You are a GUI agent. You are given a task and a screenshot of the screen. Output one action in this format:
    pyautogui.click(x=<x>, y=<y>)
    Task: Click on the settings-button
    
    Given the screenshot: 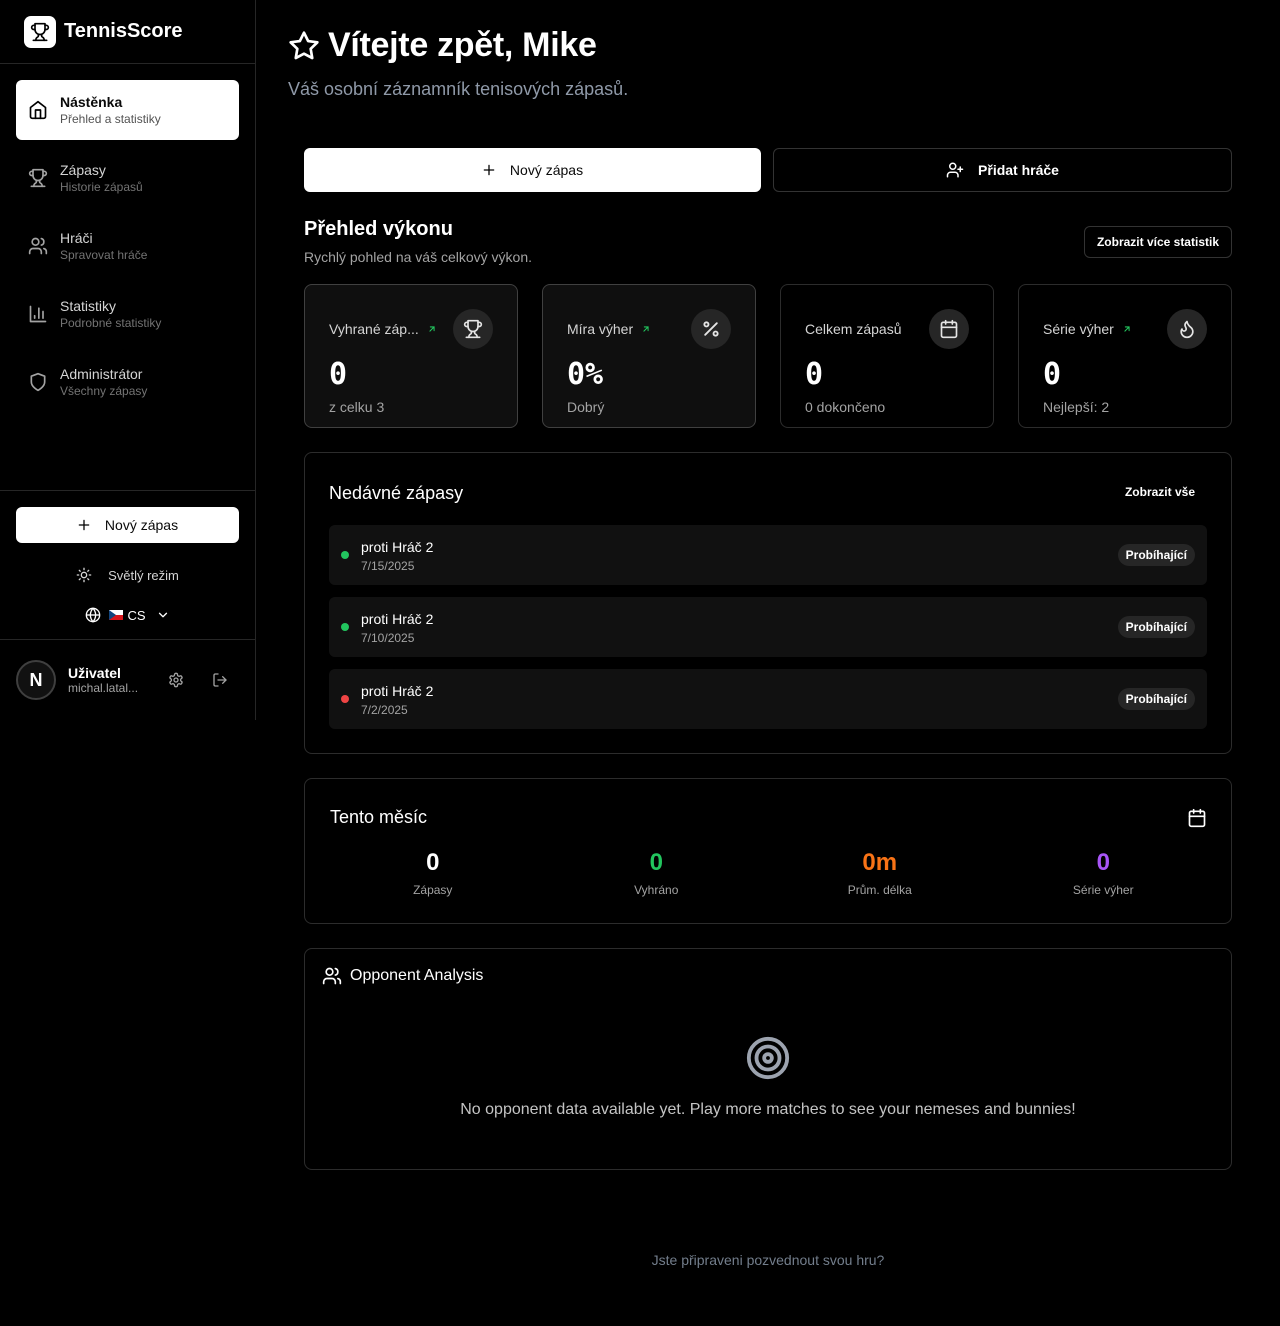 What is the action you would take?
    pyautogui.click(x=176, y=680)
    